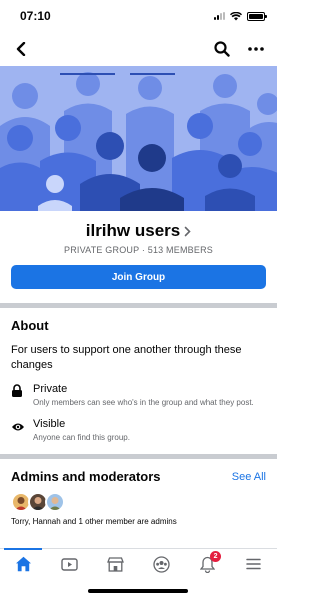 The height and width of the screenshot is (600, 320). What do you see at coordinates (133, 230) in the screenshot?
I see `group-name: ilrihw users` at bounding box center [133, 230].